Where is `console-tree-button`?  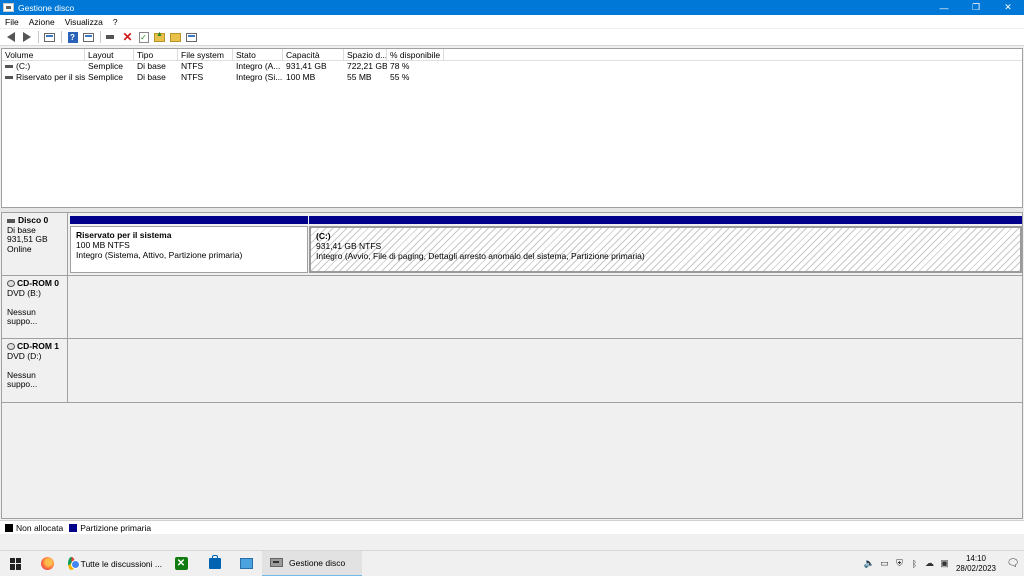 console-tree-button is located at coordinates (49, 37).